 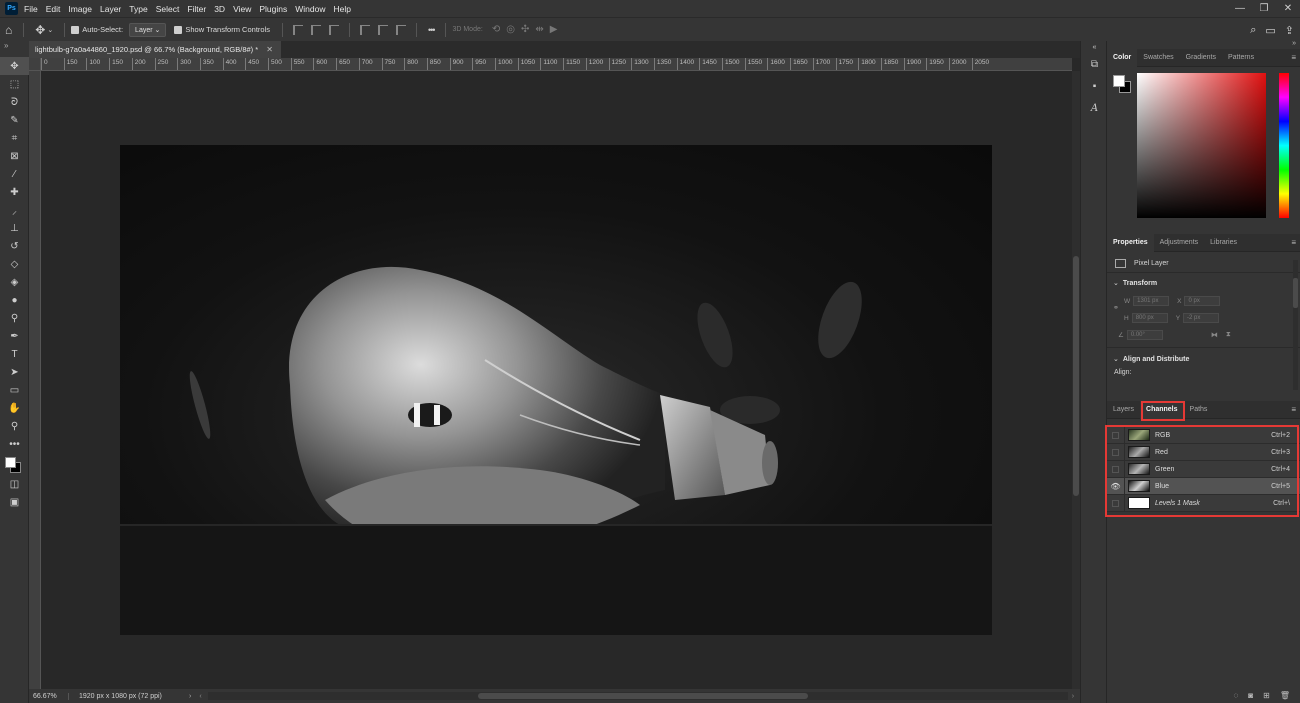 I want to click on channel-row-red: Red Ctrl+3, so click(x=1203, y=452).